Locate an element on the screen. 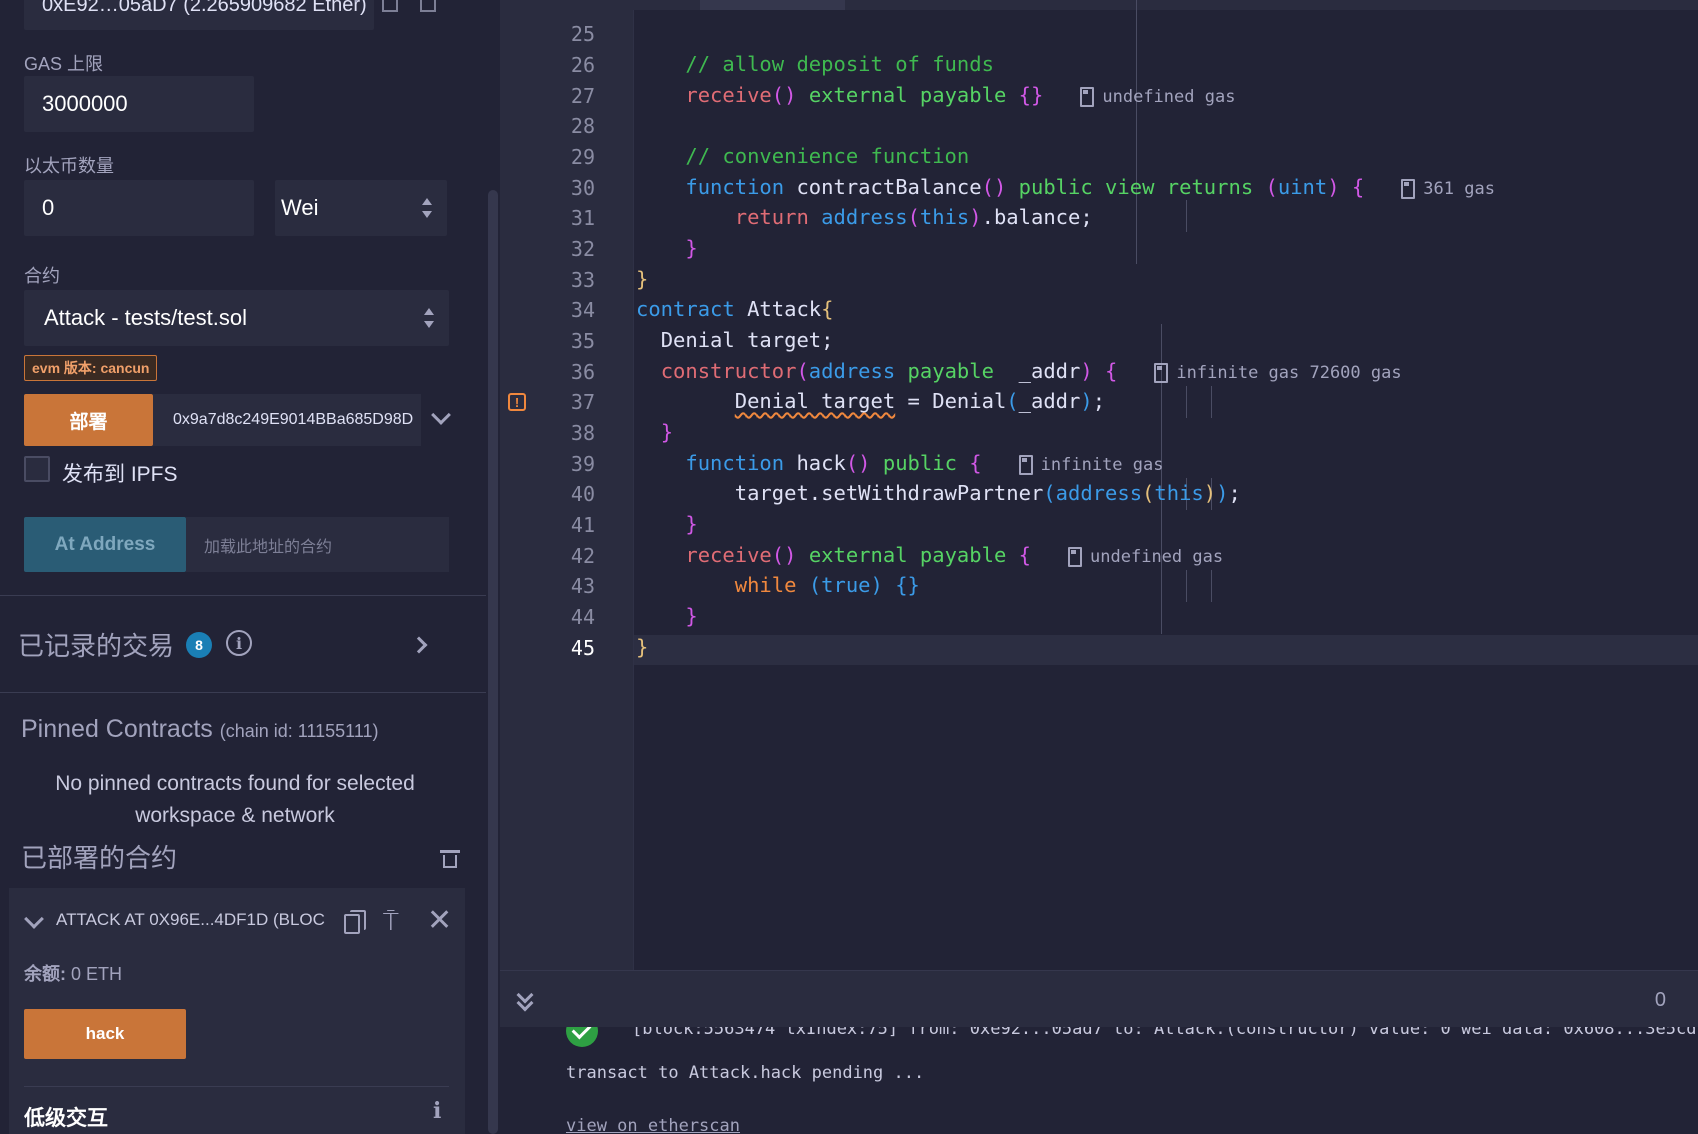  account-select: 0xE92…05aD7 (2.265909682 Ether) ▼ is located at coordinates (199, 15).